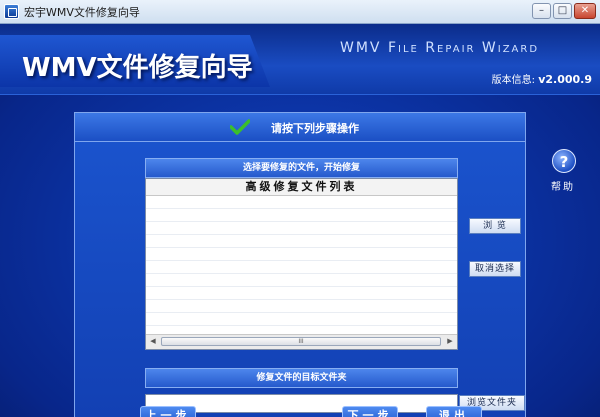 This screenshot has height=417, width=600. Describe the element at coordinates (585, 11) in the screenshot. I see `close-button: ✕` at that location.